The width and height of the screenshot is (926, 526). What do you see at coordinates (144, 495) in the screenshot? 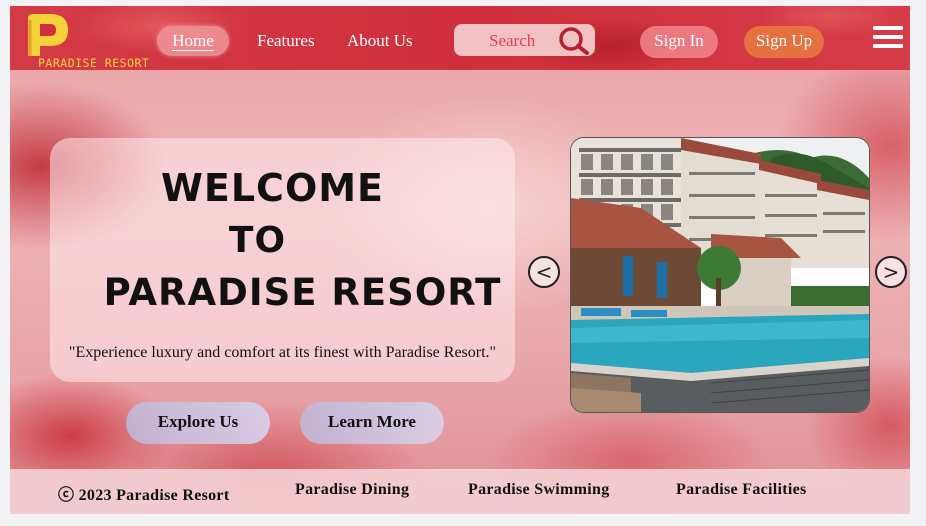
I see `footer-copyright: ⓒ 2023 Paradise Resort` at bounding box center [144, 495].